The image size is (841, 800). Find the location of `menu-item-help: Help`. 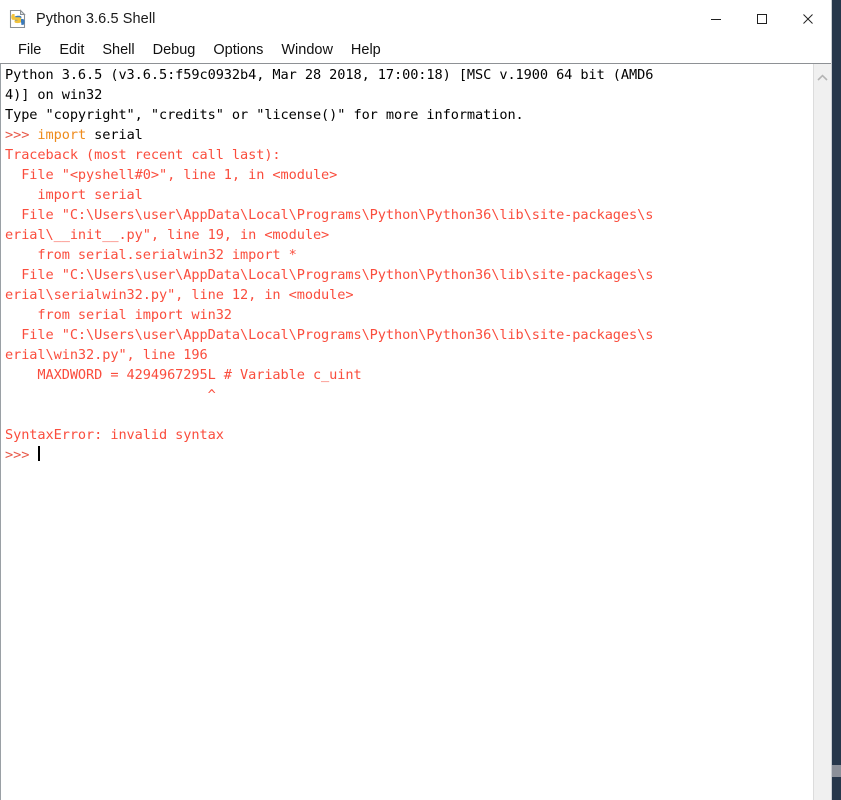

menu-item-help: Help is located at coordinates (366, 50).